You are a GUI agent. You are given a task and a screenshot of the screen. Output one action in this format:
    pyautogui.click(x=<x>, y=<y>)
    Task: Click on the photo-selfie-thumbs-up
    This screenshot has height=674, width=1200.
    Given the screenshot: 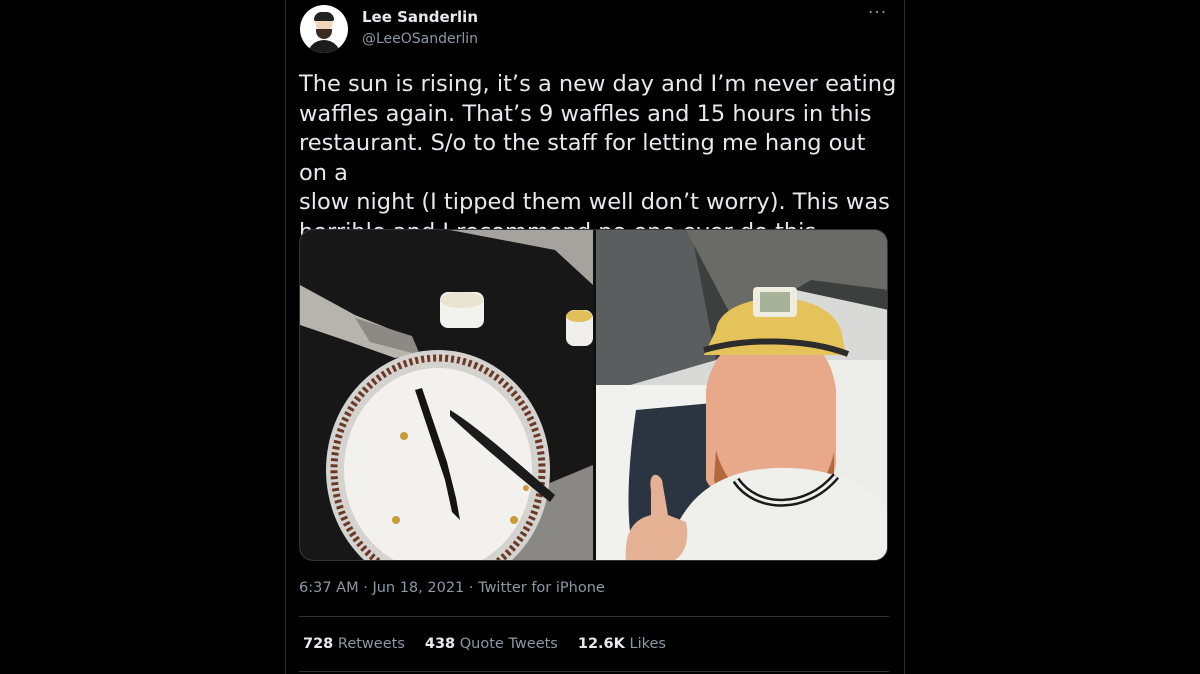 What is the action you would take?
    pyautogui.click(x=741, y=395)
    